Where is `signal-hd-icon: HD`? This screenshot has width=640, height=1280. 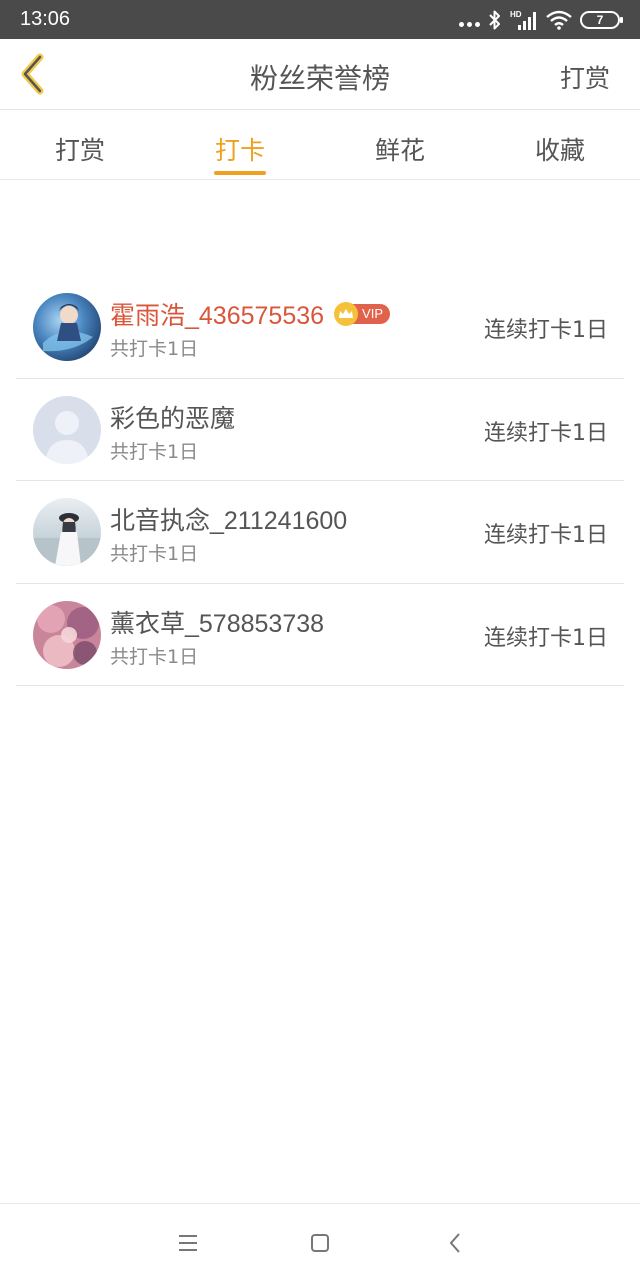 signal-hd-icon: HD is located at coordinates (523, 20).